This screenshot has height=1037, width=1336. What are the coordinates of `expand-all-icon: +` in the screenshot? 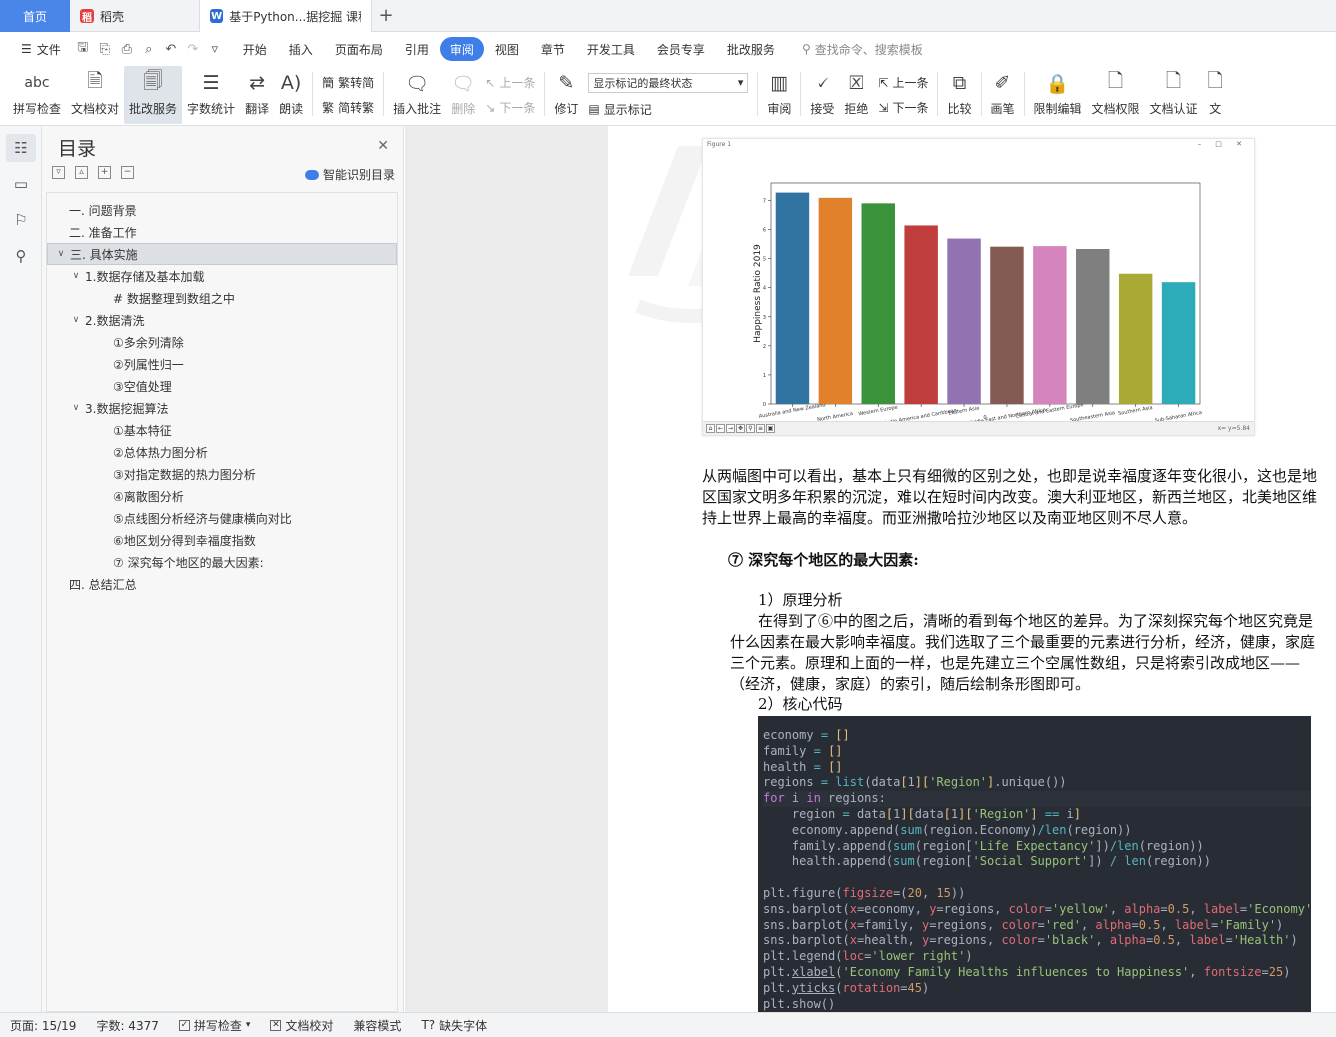 It's located at (104, 172).